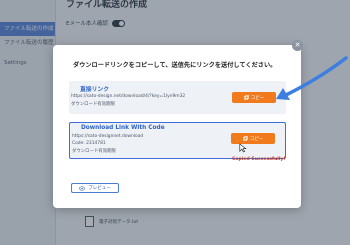  Describe the element at coordinates (108, 136) in the screenshot. I see `code-link-url: https://sato-designnet.download` at that location.